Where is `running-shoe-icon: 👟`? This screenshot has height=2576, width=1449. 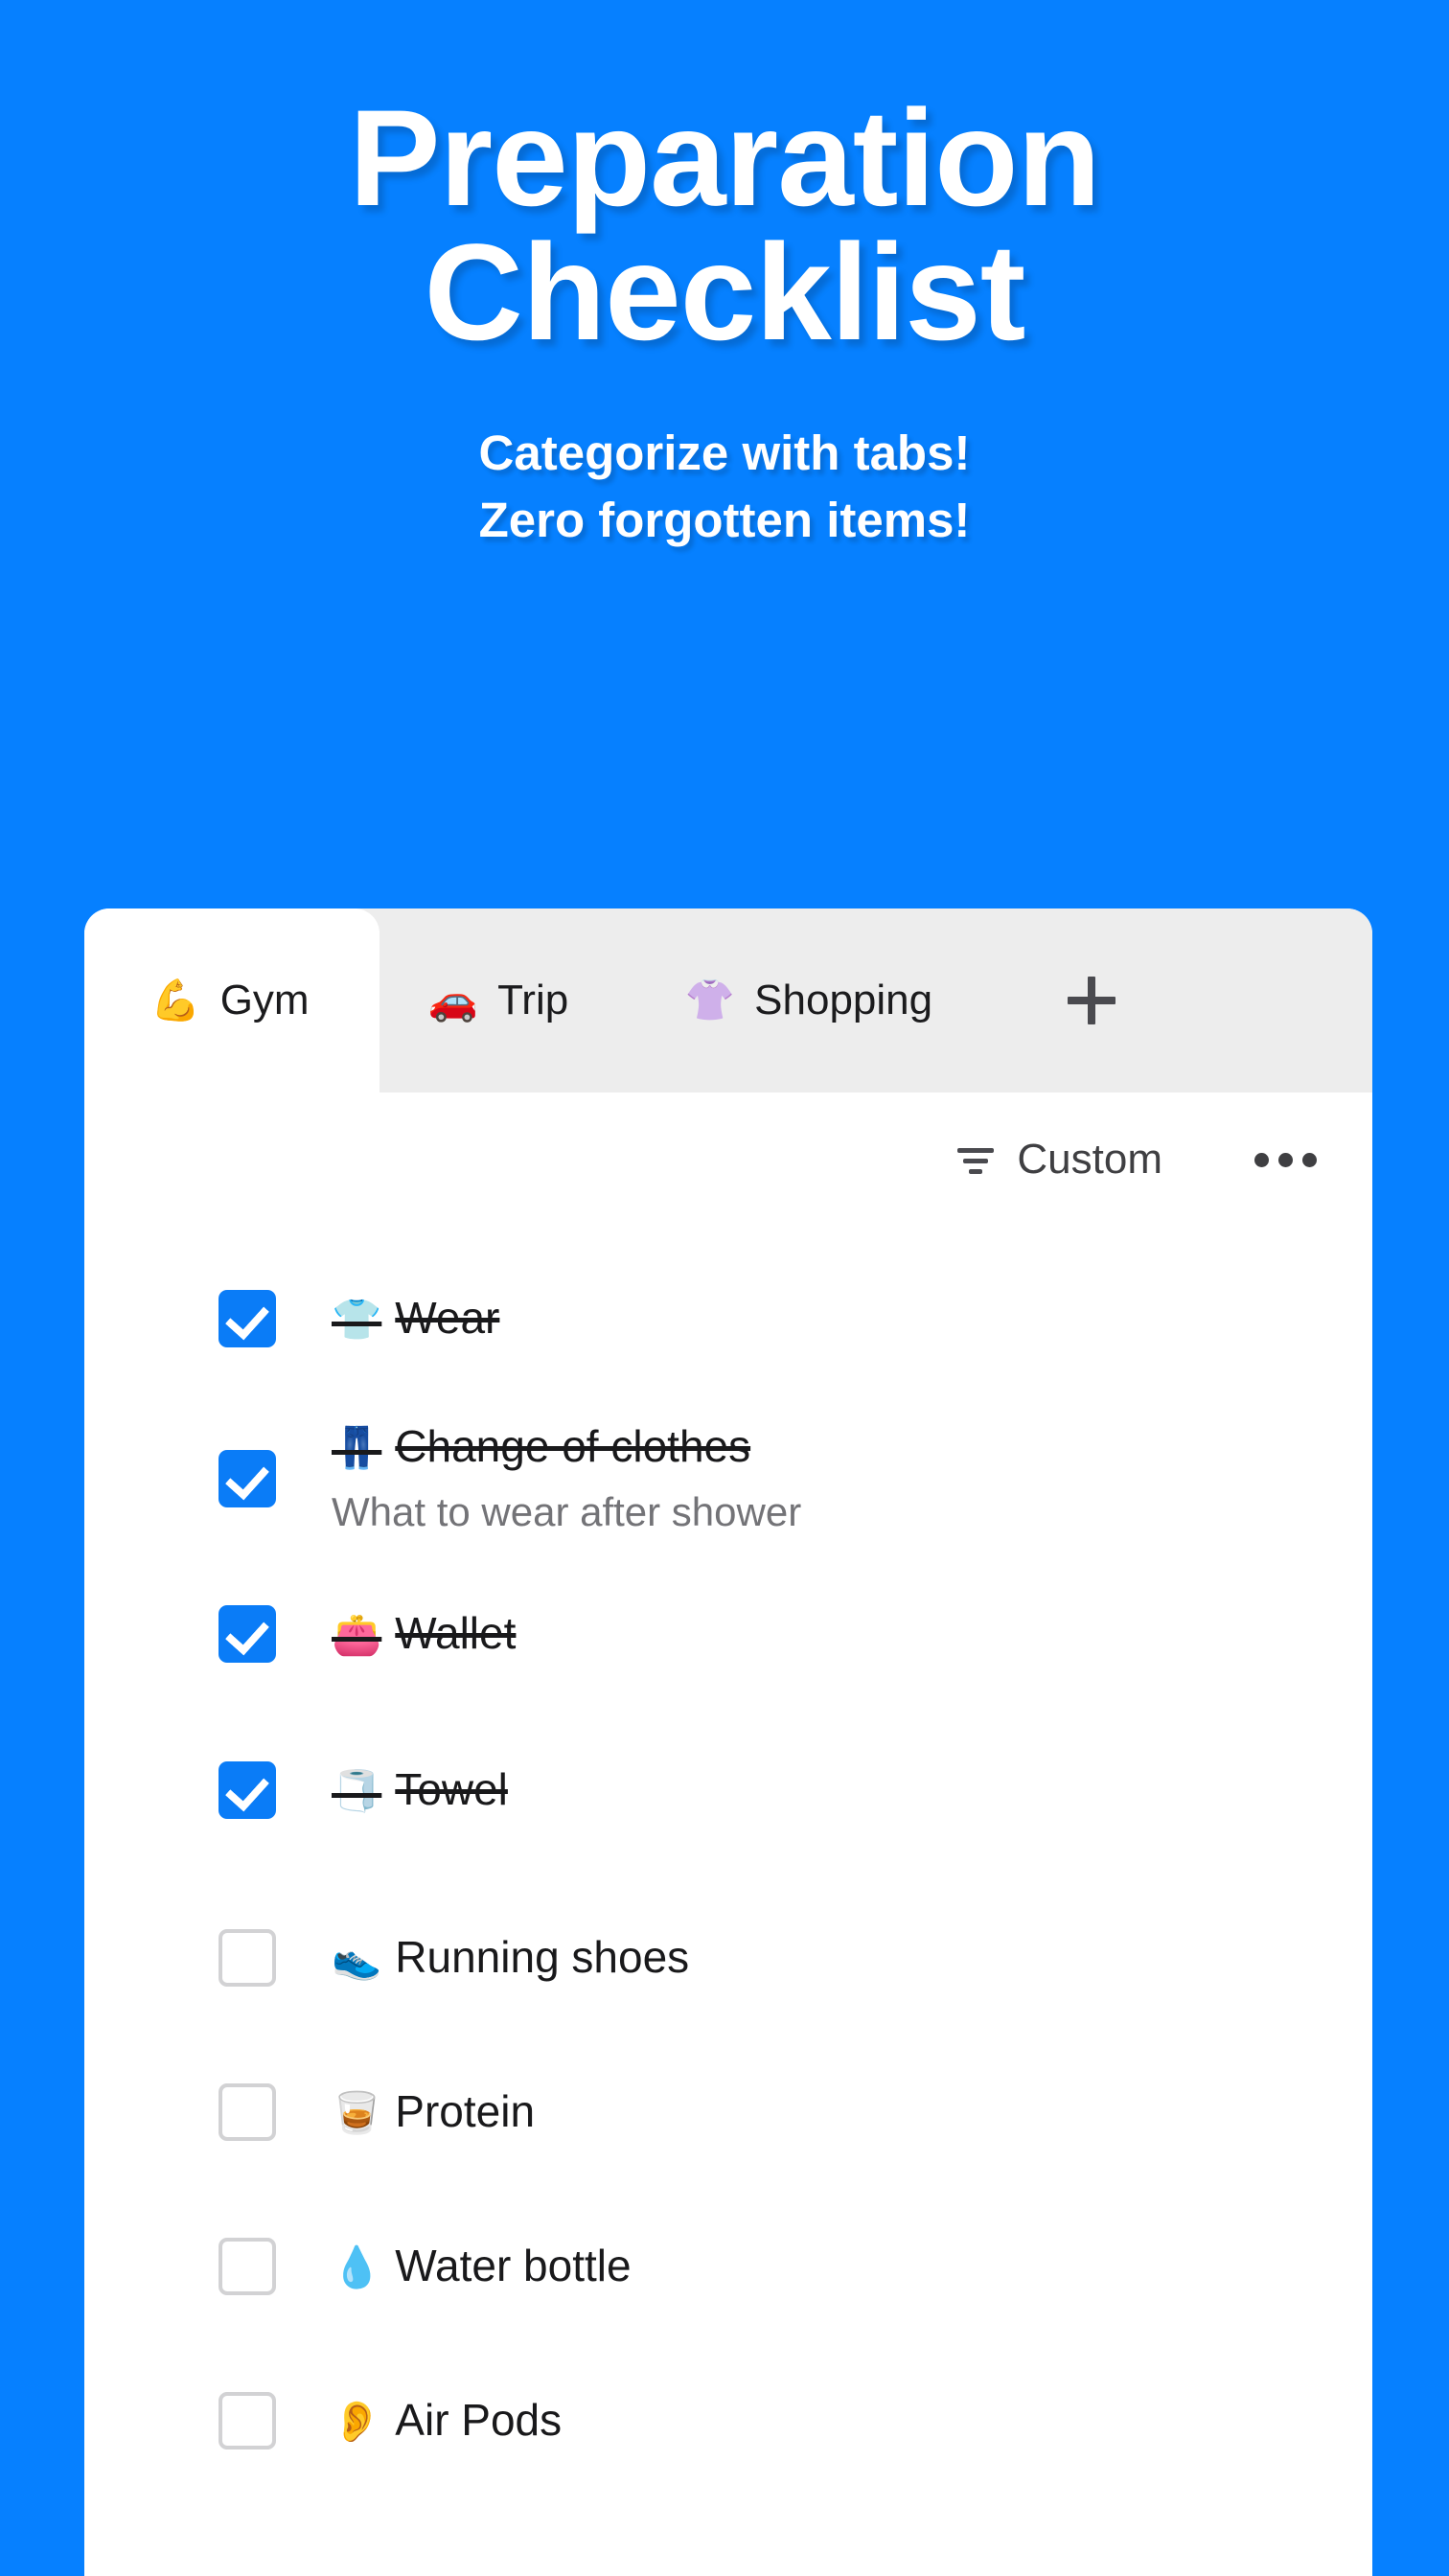
running-shoe-icon: 👟 is located at coordinates (357, 1958).